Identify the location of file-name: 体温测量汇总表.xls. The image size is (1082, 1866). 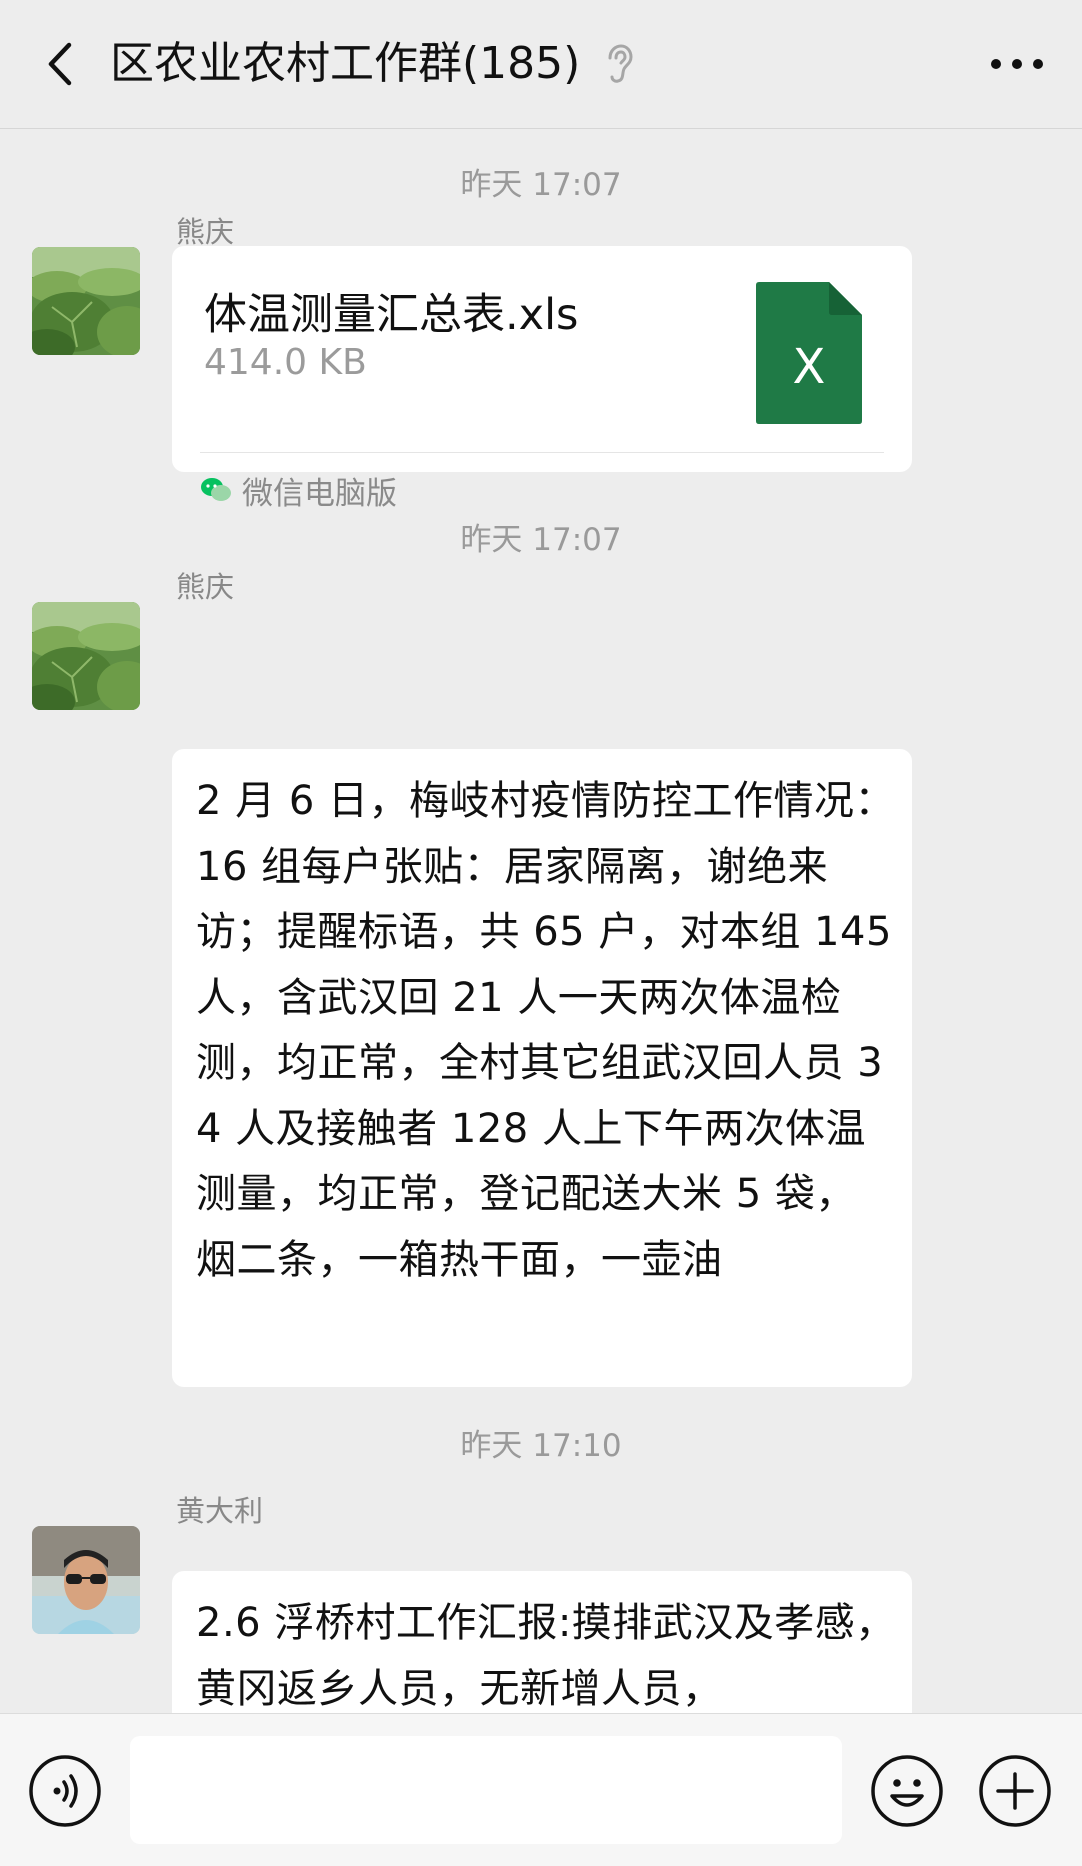
(391, 315).